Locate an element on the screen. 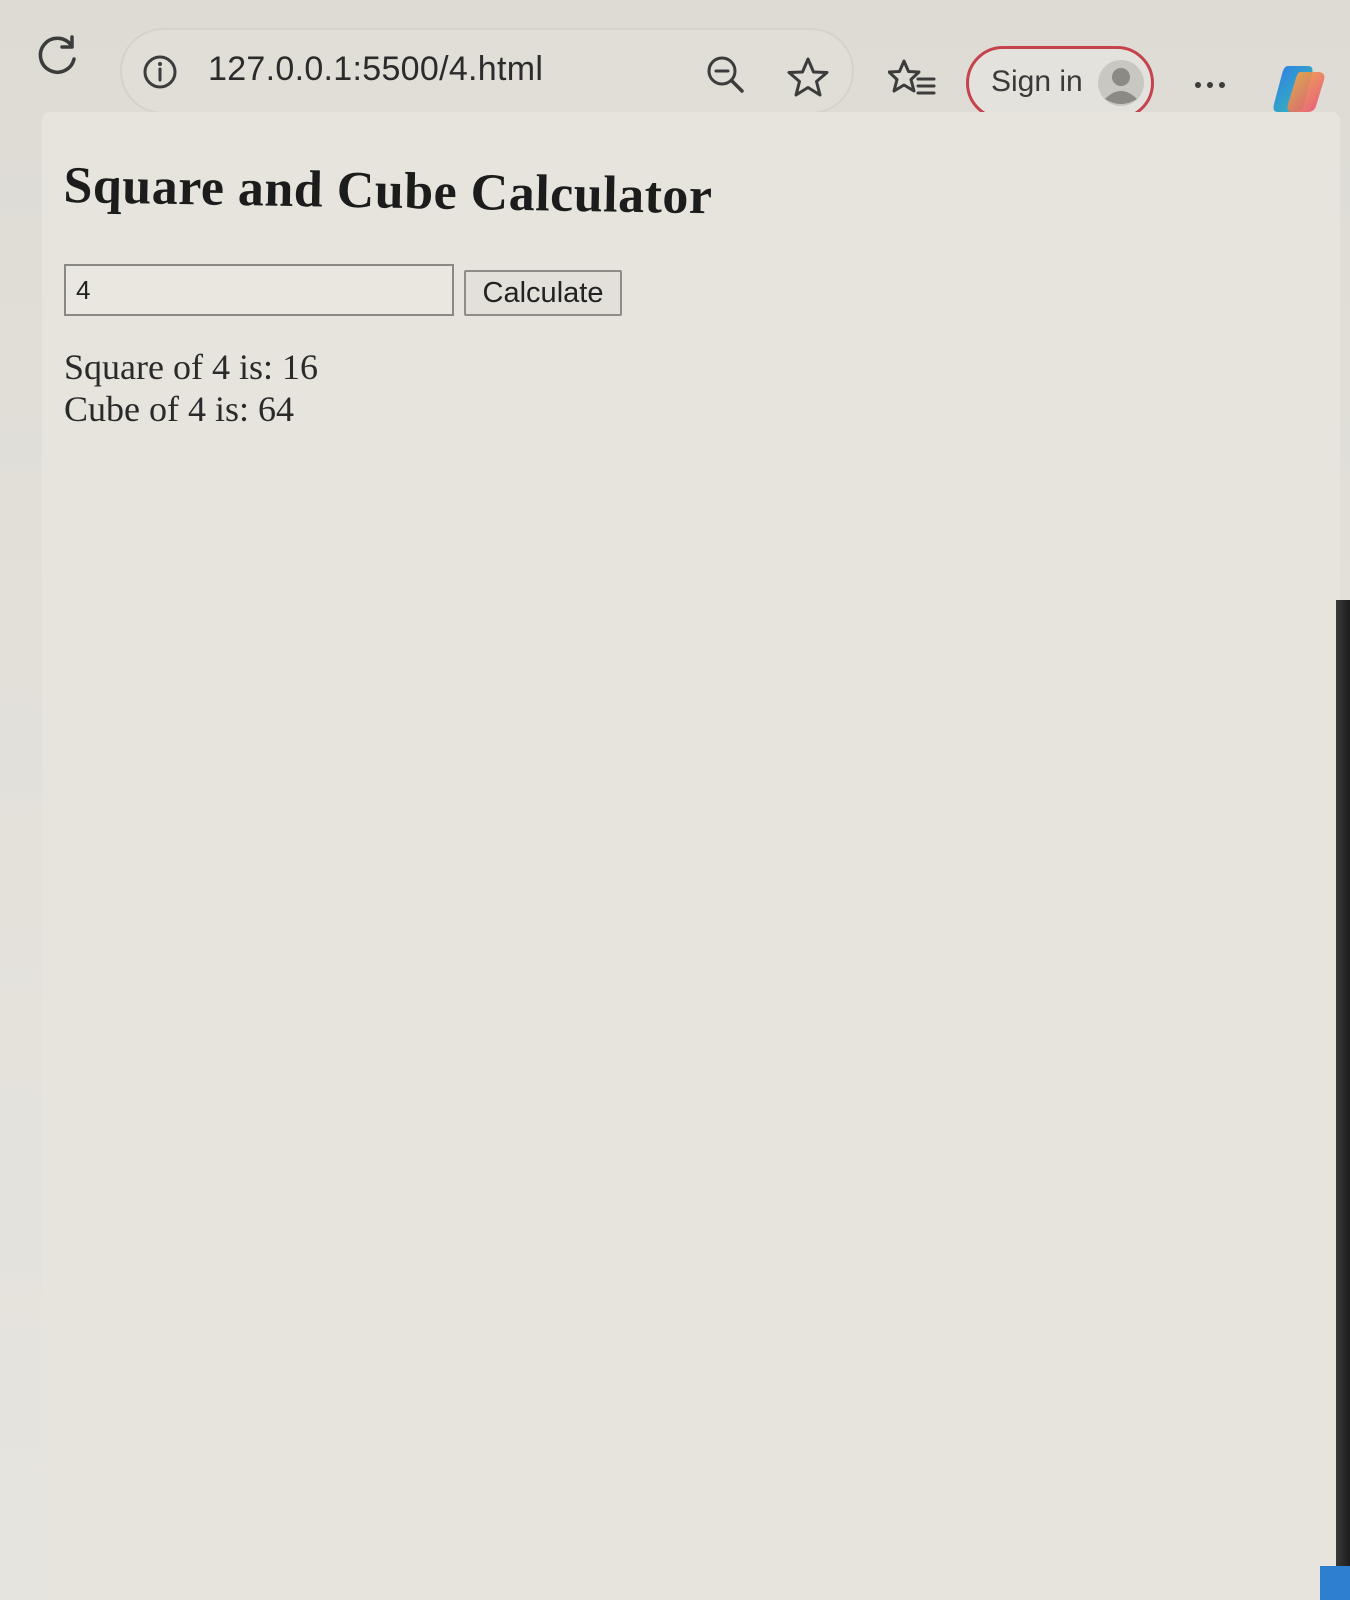 Image resolution: width=1350 pixels, height=1600 pixels. sign-in-button: Sign in is located at coordinates (1060, 83).